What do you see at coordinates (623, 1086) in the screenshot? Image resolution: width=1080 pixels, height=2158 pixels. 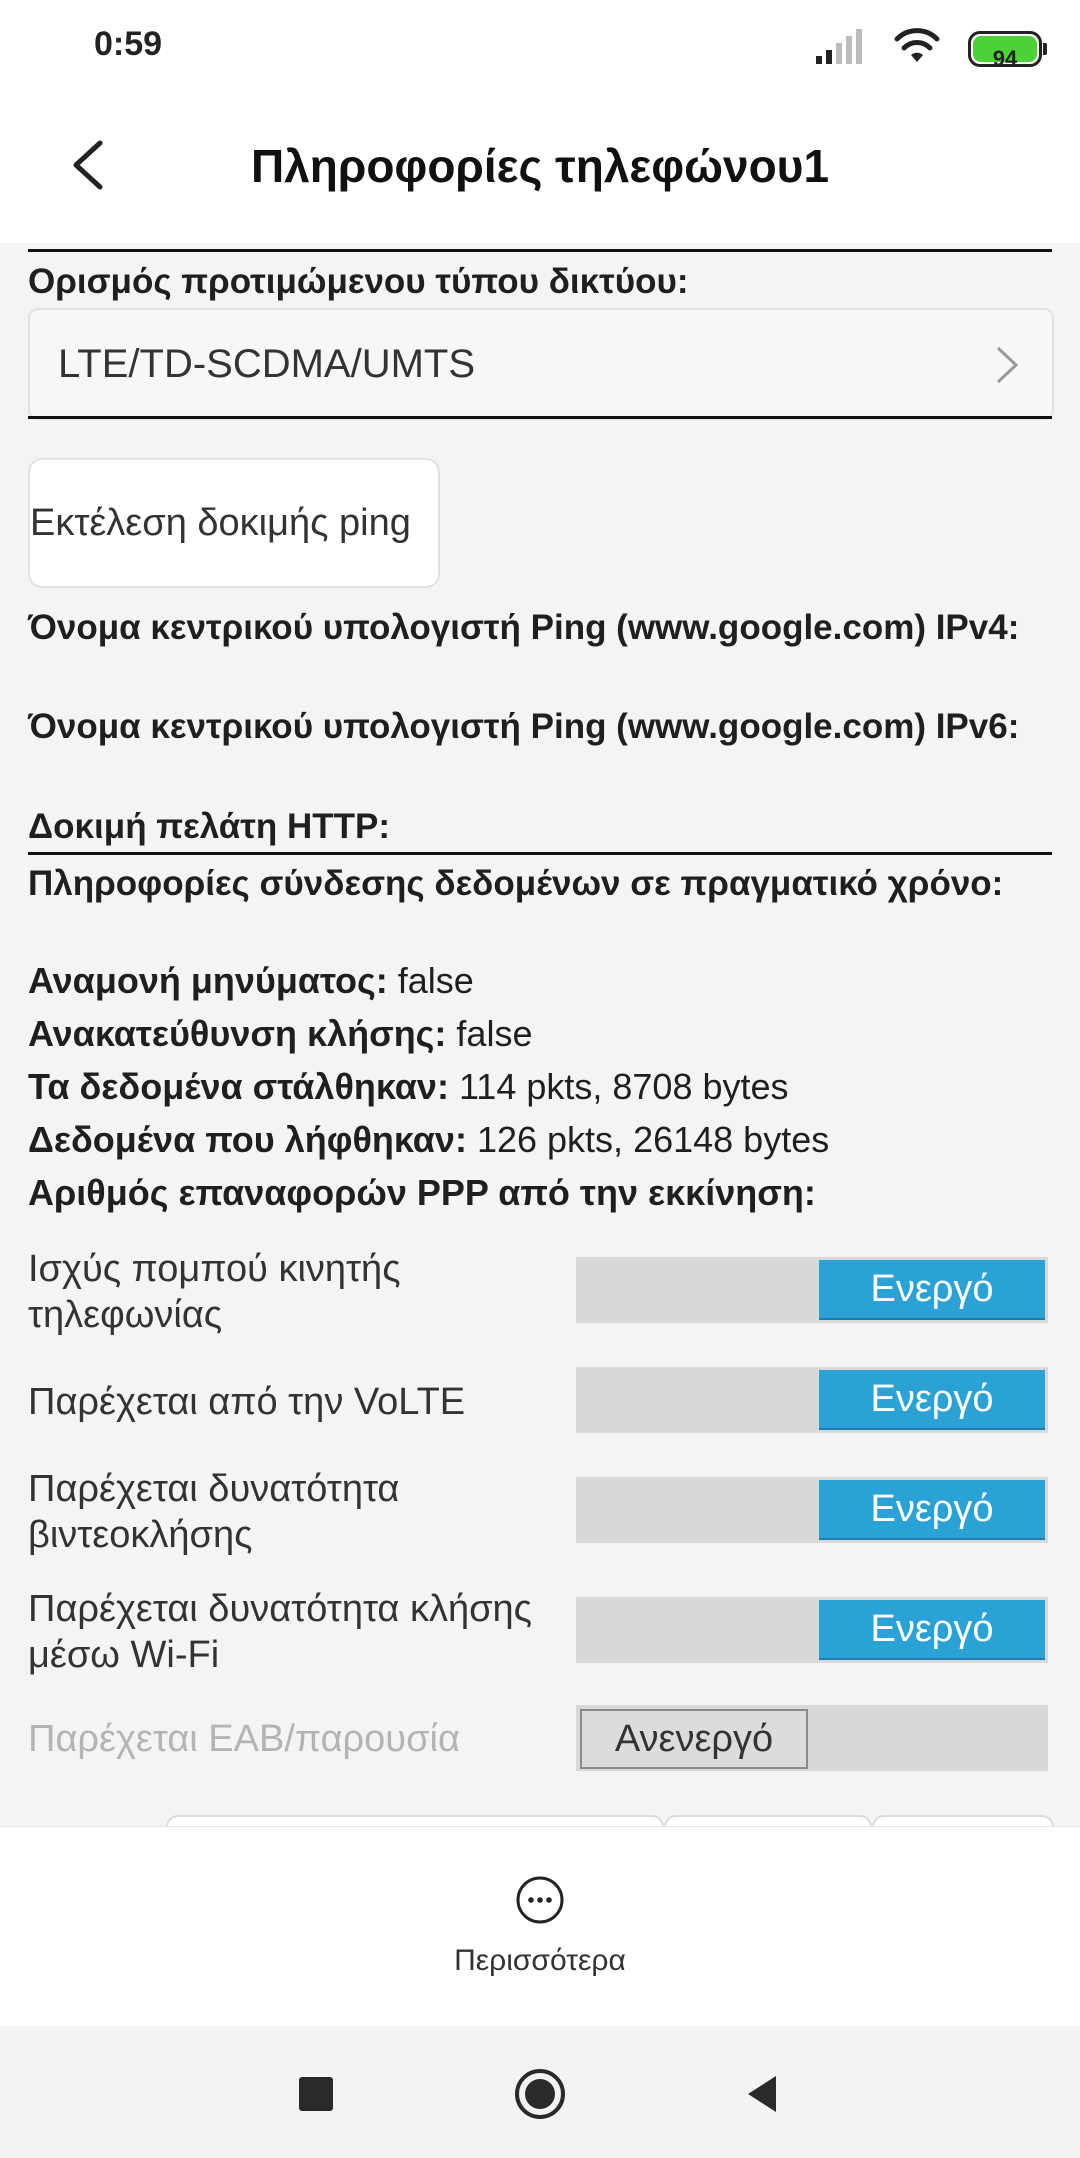 I see `info-value: 114 pkts, 8708 bytes` at bounding box center [623, 1086].